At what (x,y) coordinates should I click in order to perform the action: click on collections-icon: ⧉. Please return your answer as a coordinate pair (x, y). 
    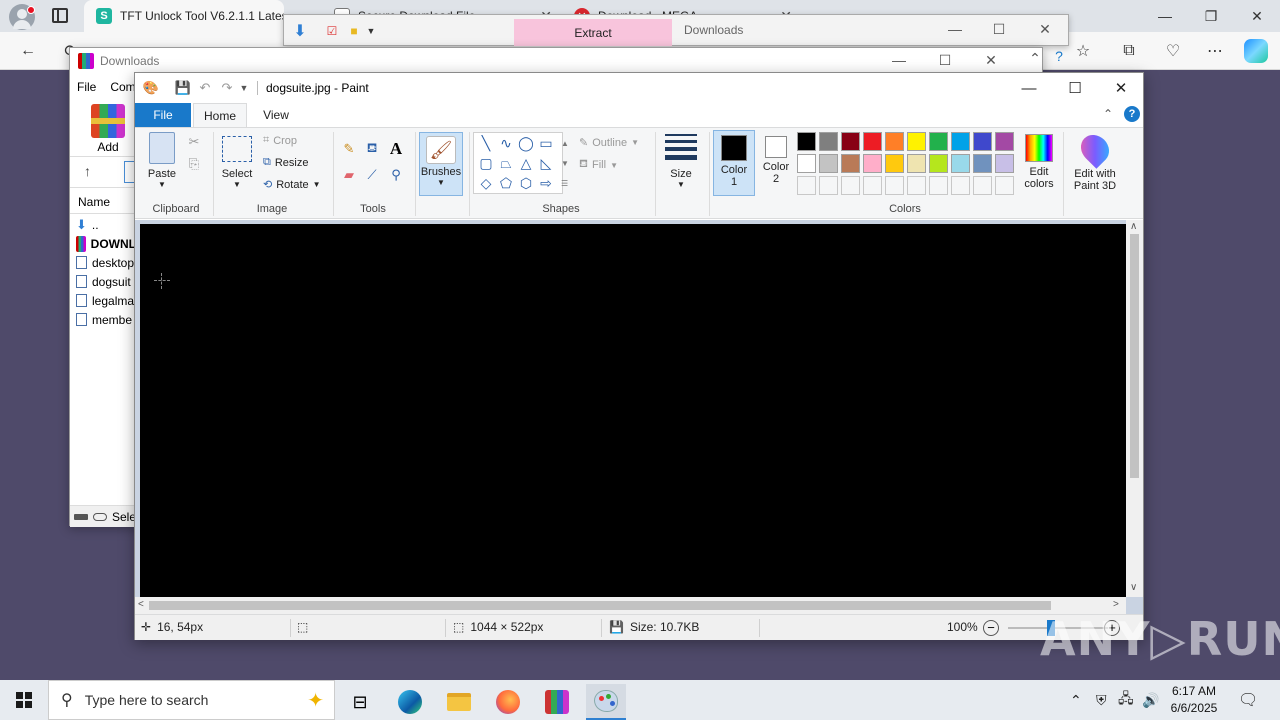
    Looking at the image, I should click on (1129, 51).